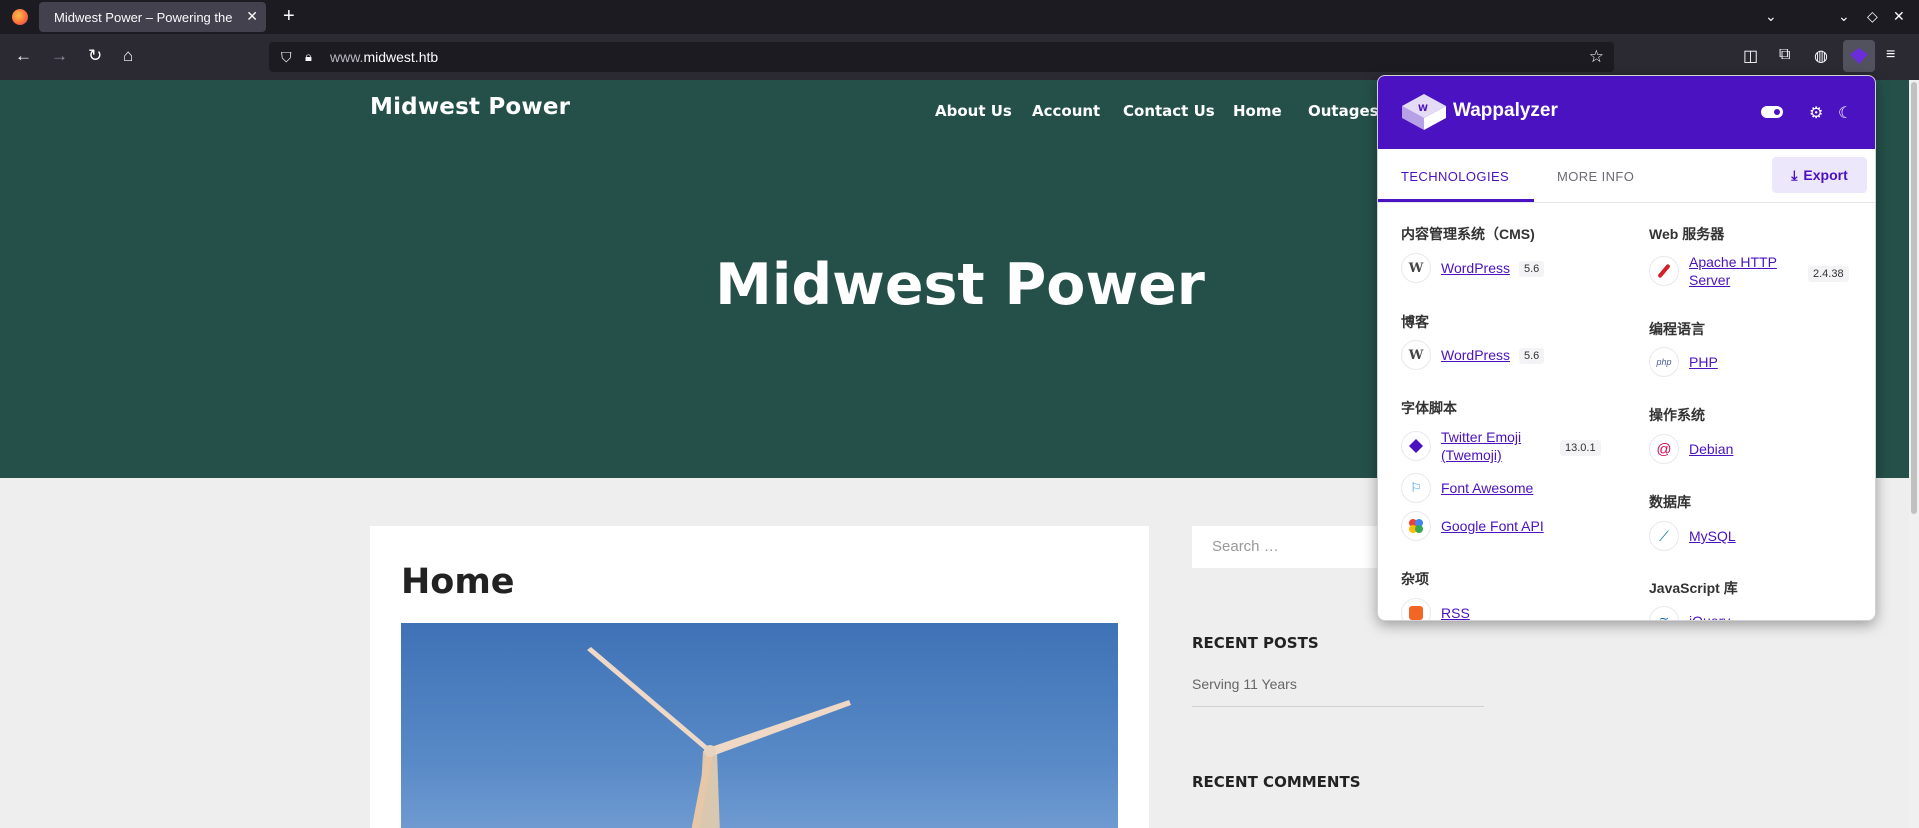 The image size is (1919, 828). What do you see at coordinates (1487, 488) in the screenshot?
I see `tech-name: Font Awesome` at bounding box center [1487, 488].